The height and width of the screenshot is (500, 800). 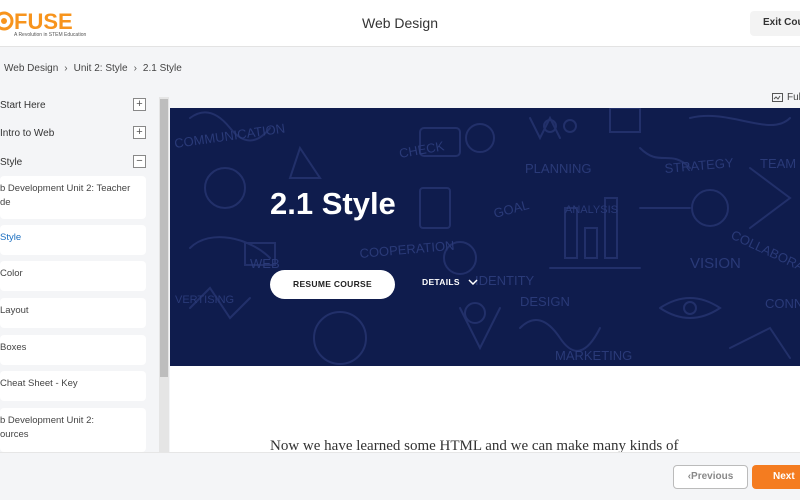 I want to click on lesson-label: Style, so click(x=11, y=237).